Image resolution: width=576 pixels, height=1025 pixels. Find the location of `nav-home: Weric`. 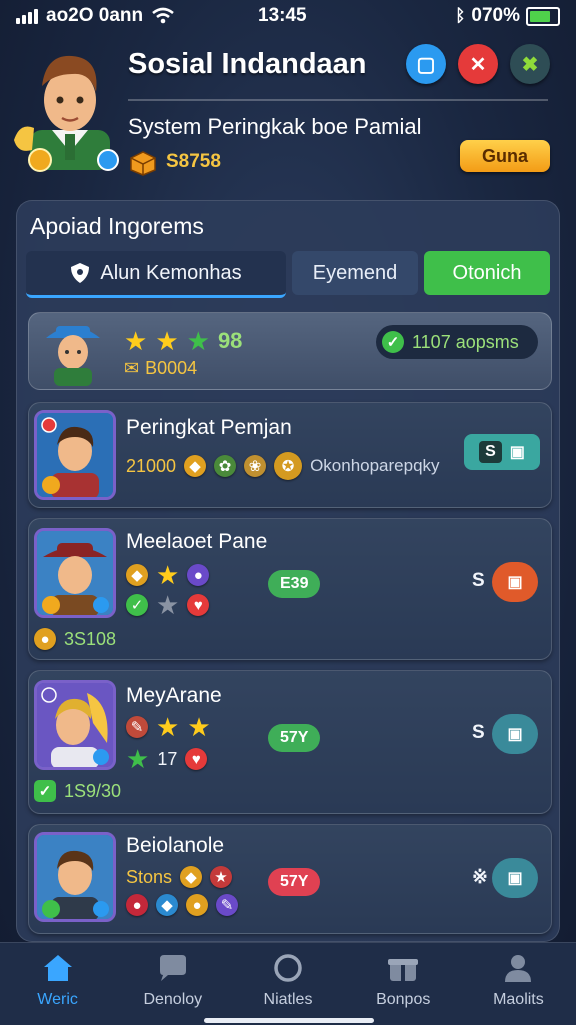

nav-home: Weric is located at coordinates (57, 984).